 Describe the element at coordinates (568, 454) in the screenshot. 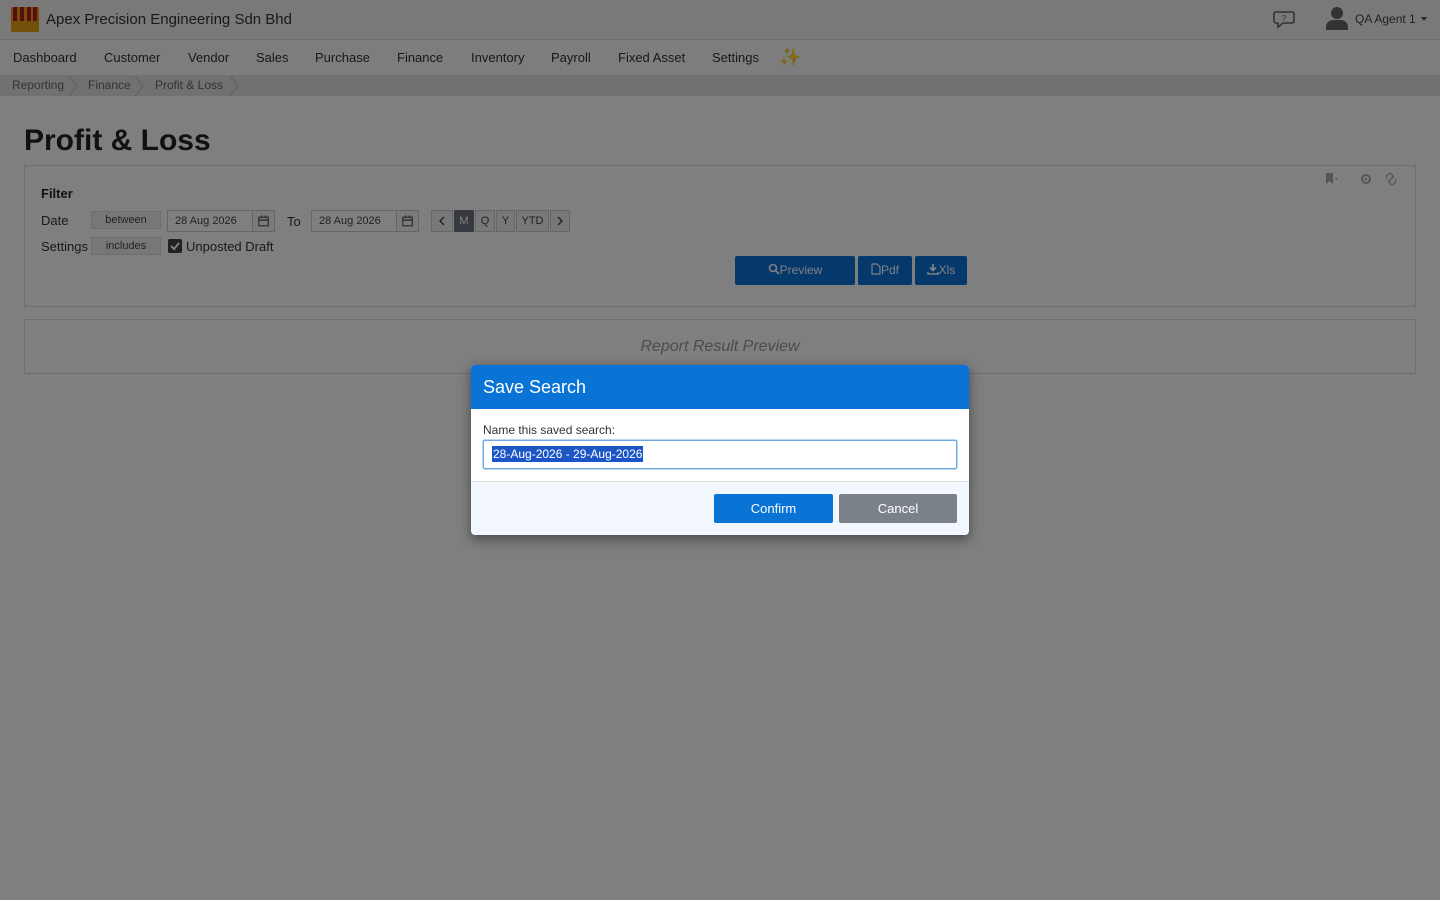

I see `saved-search-name-value: 28-Aug-2026 - 29-Aug-2026` at that location.